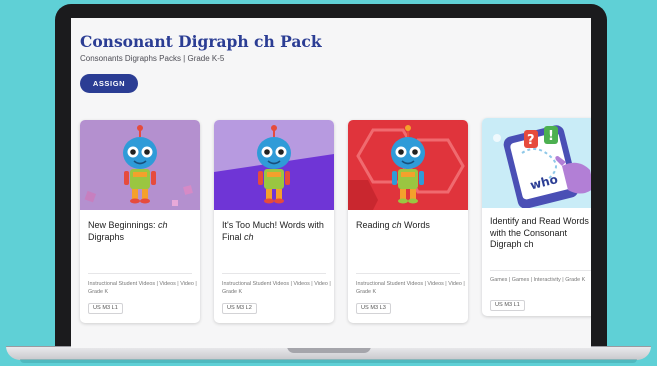 This screenshot has height=366, width=657. Describe the element at coordinates (328, 361) in the screenshot. I see `laptop-shadow` at that location.